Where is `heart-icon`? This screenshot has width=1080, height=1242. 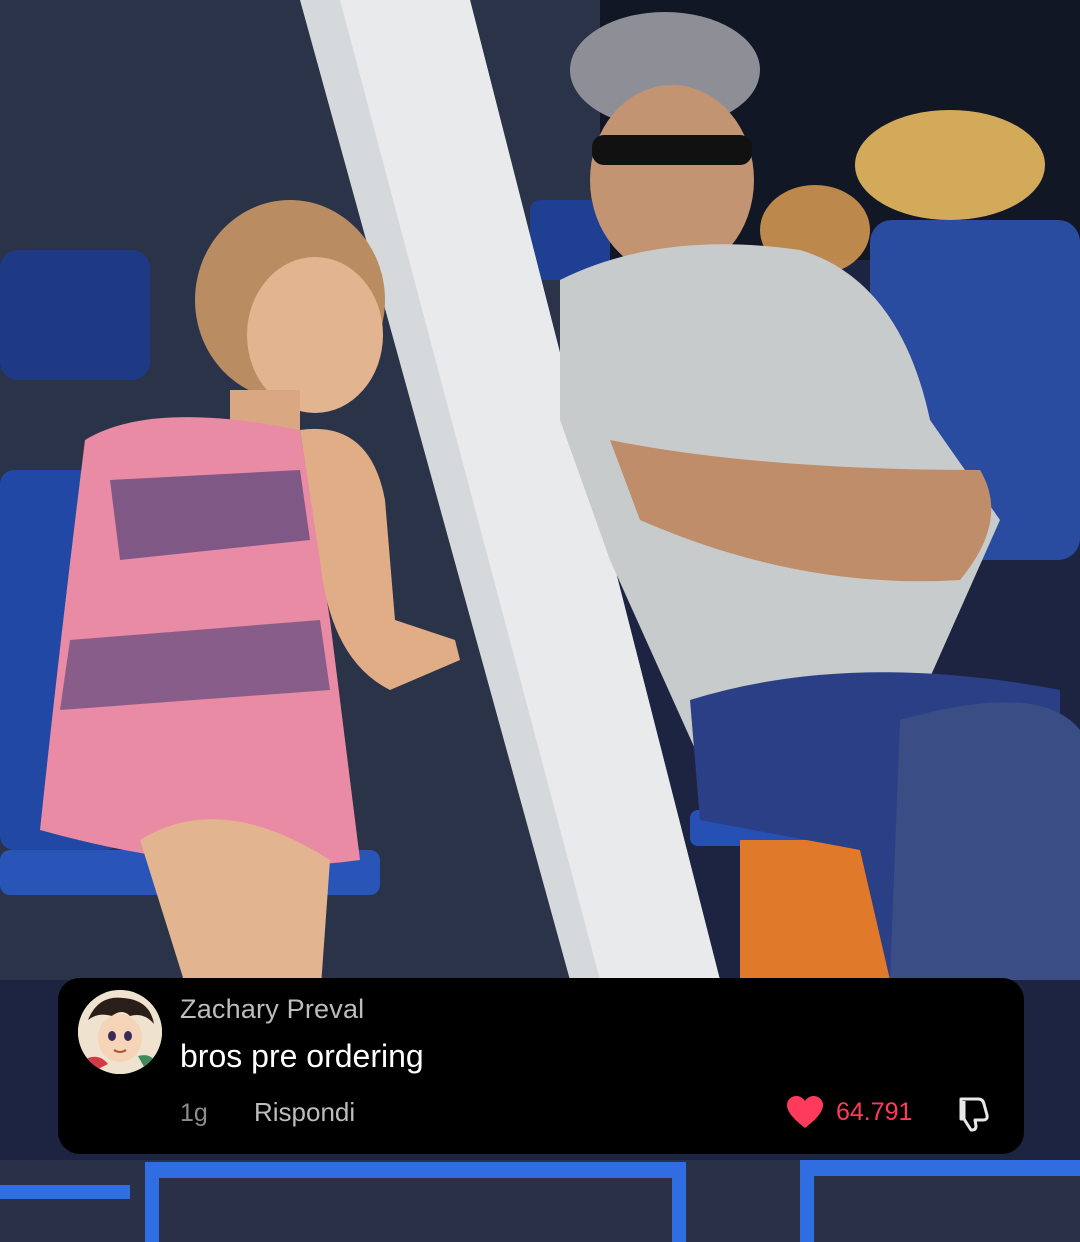
heart-icon is located at coordinates (805, 1112).